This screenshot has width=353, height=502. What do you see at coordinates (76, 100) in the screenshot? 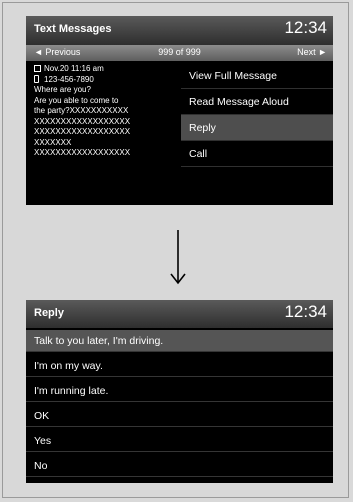
I see `message-body-line: Are you able to come to` at bounding box center [76, 100].